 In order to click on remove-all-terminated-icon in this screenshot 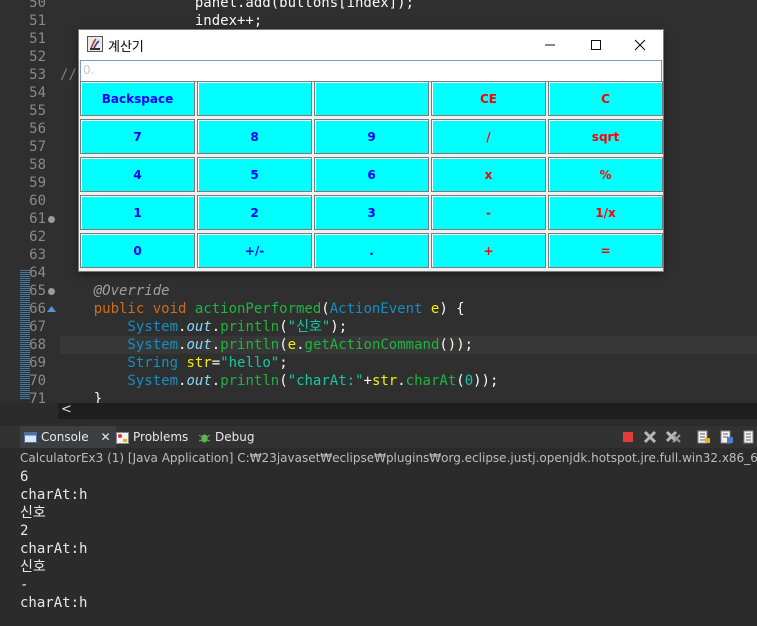, I will do `click(673, 437)`.